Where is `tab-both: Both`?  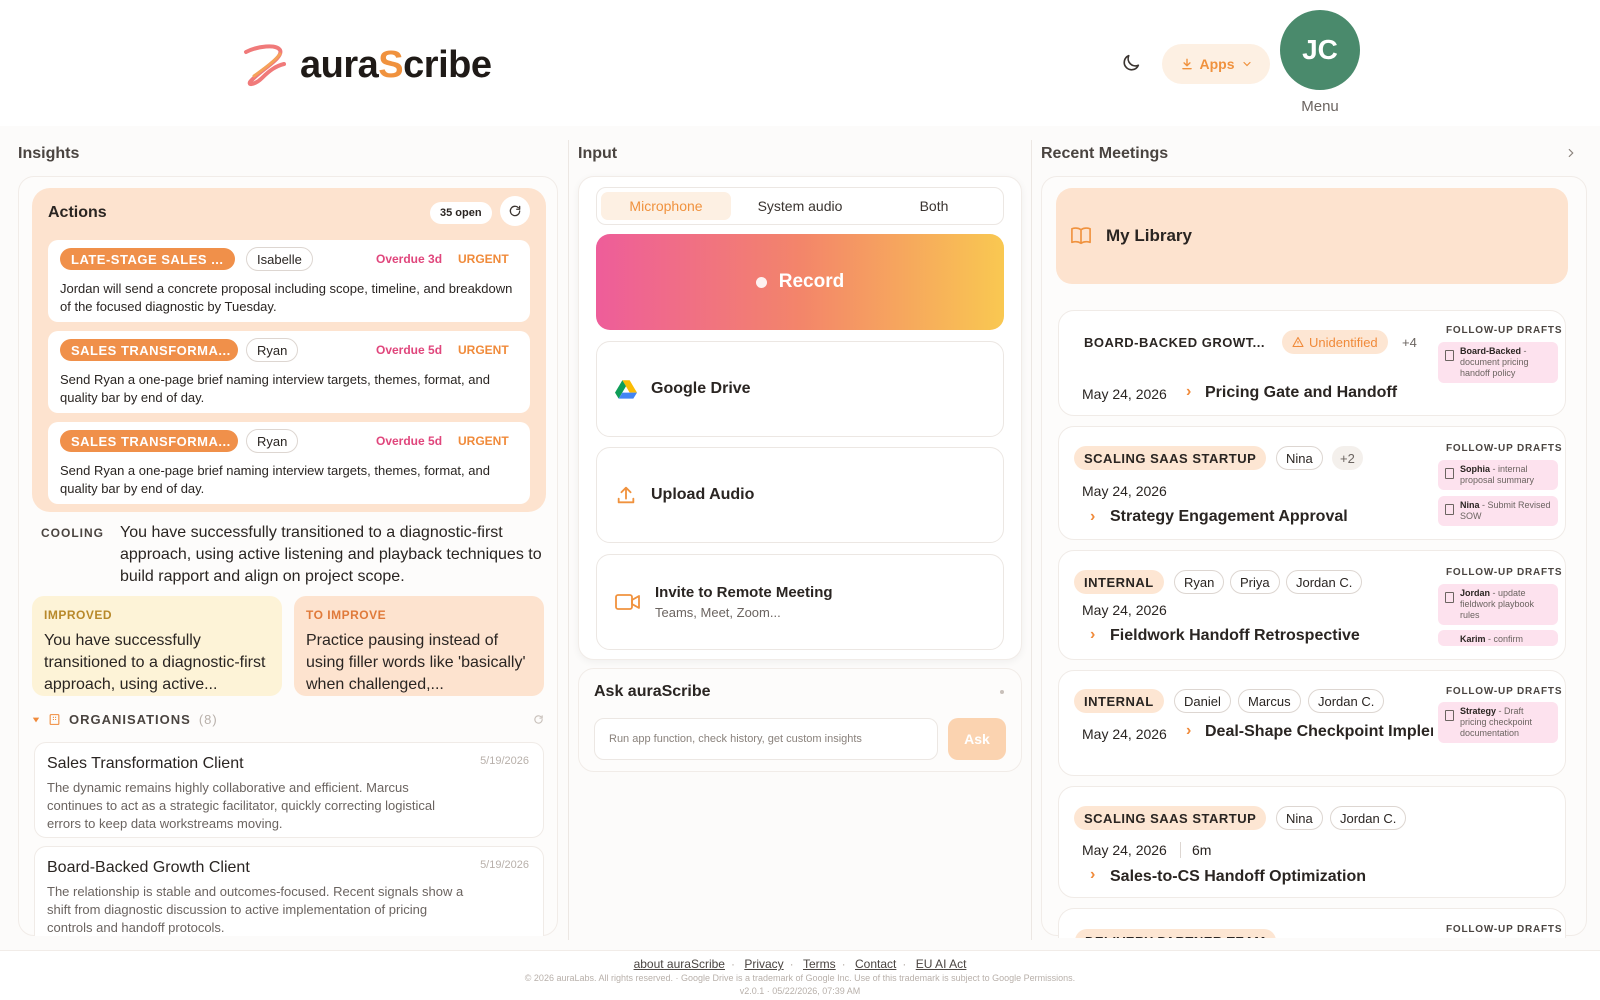
tab-both: Both is located at coordinates (934, 206).